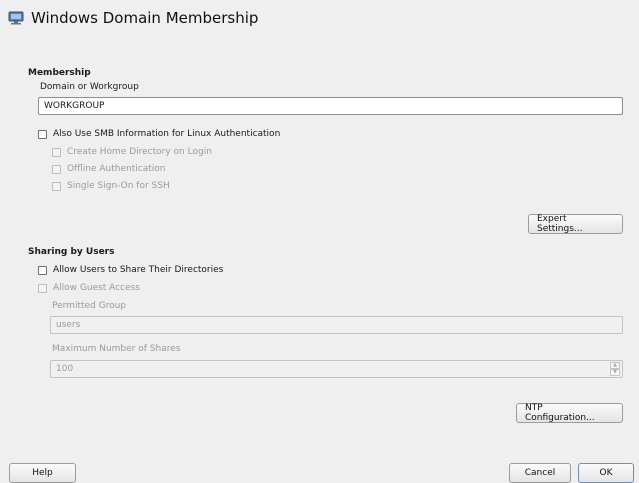 This screenshot has height=483, width=639. I want to click on max-shares-value: 100, so click(65, 369).